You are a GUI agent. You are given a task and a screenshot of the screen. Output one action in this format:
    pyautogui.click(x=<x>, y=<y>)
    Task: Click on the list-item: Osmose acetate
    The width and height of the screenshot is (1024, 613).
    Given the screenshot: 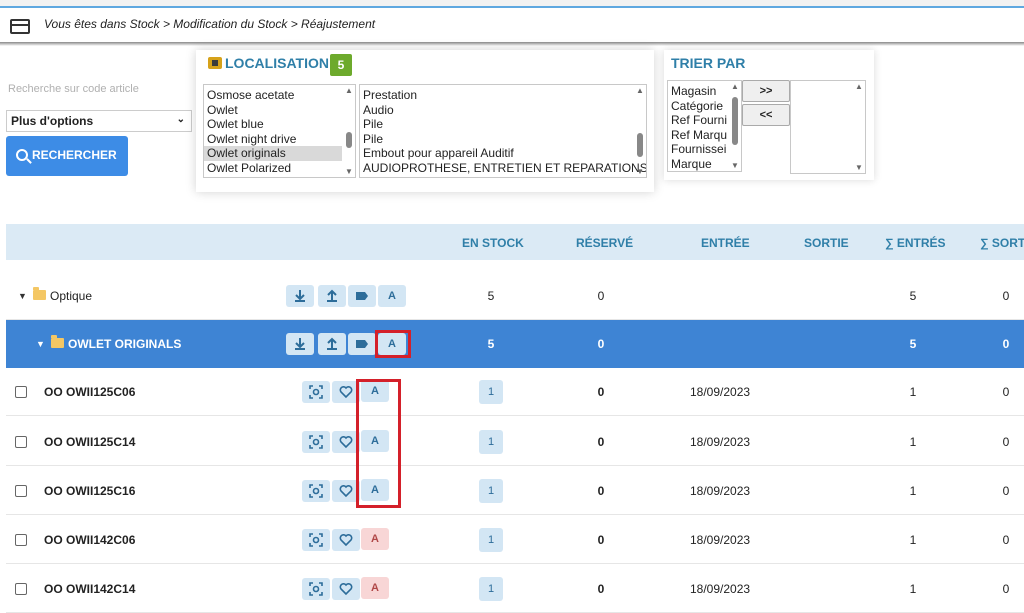 What is the action you would take?
    pyautogui.click(x=279, y=95)
    